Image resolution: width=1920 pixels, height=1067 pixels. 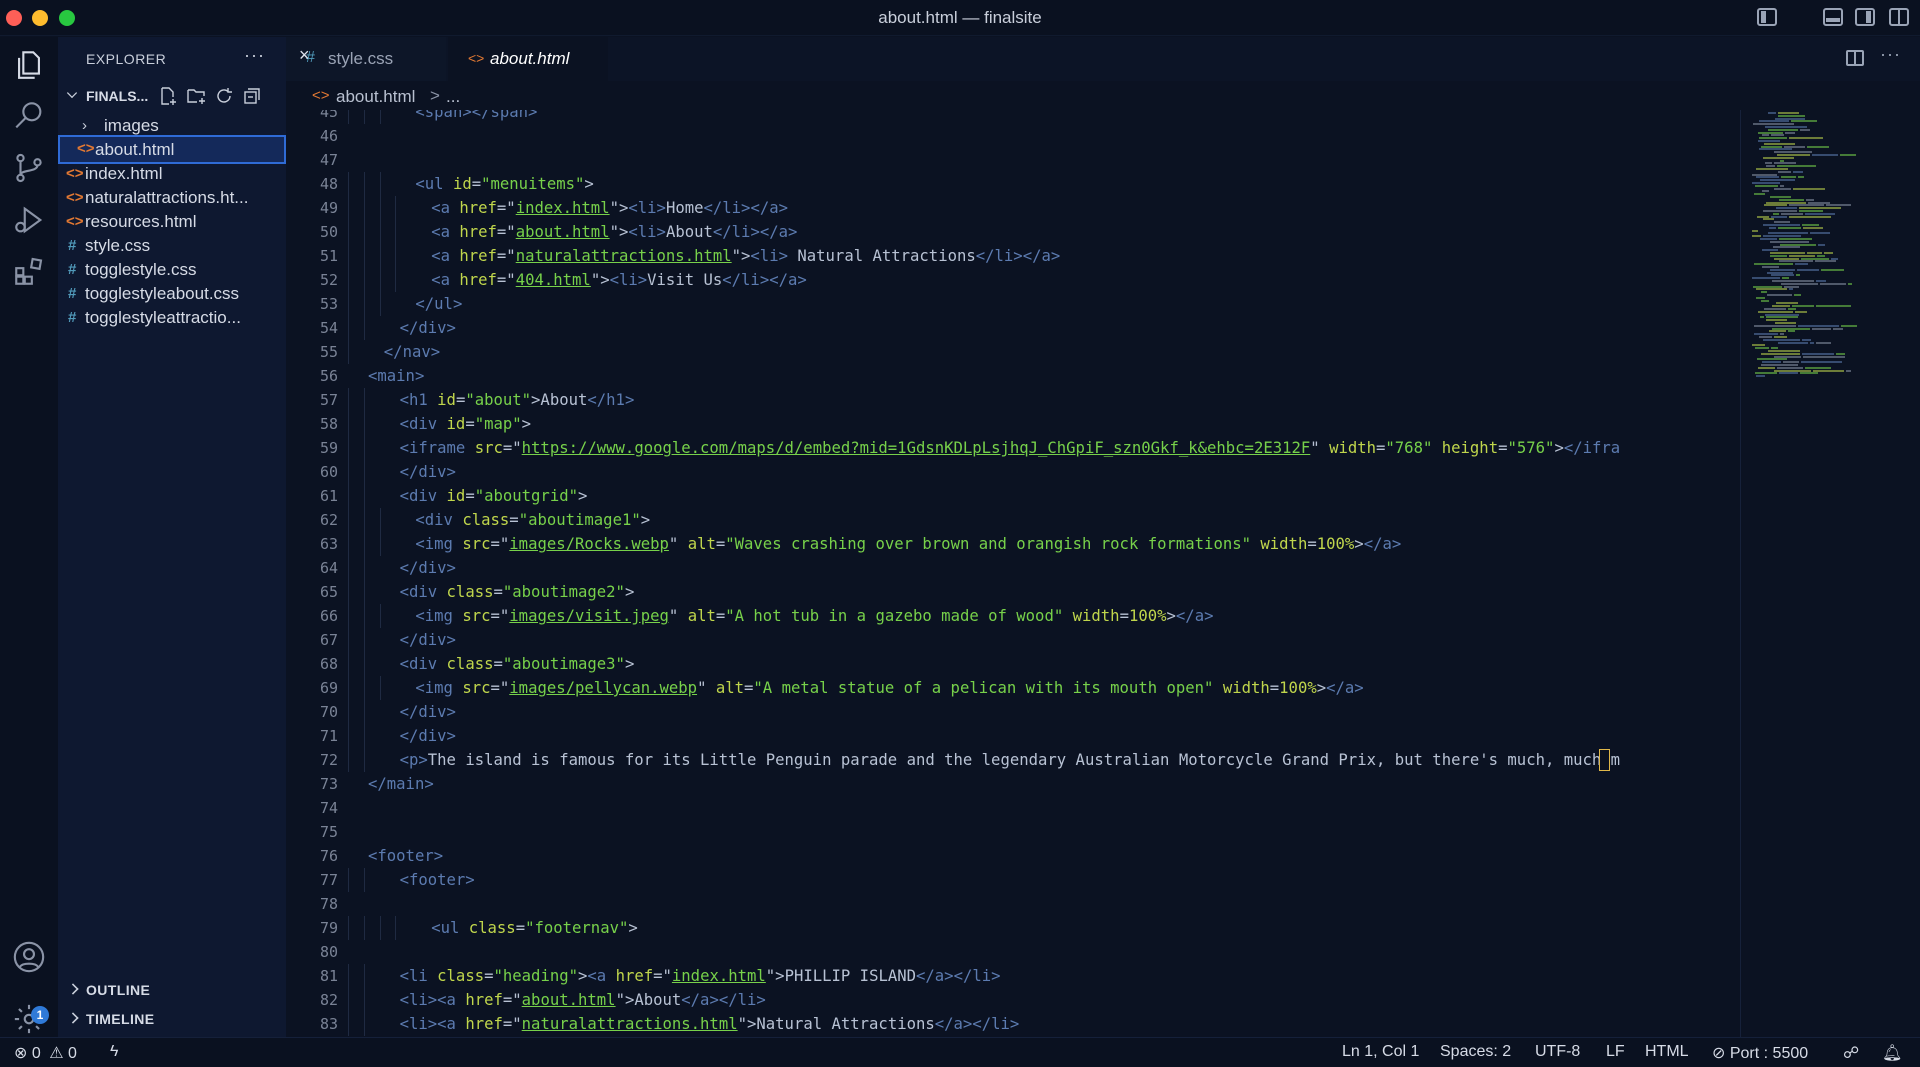 What do you see at coordinates (172, 1018) in the screenshot?
I see `timeline-section: TIMELINE` at bounding box center [172, 1018].